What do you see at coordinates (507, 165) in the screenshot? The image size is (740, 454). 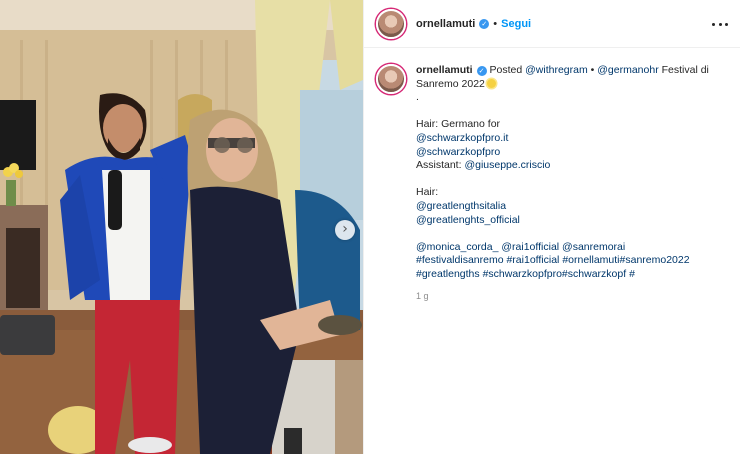 I see `mention-giuseppe-criscio: @giuseppe.criscio` at bounding box center [507, 165].